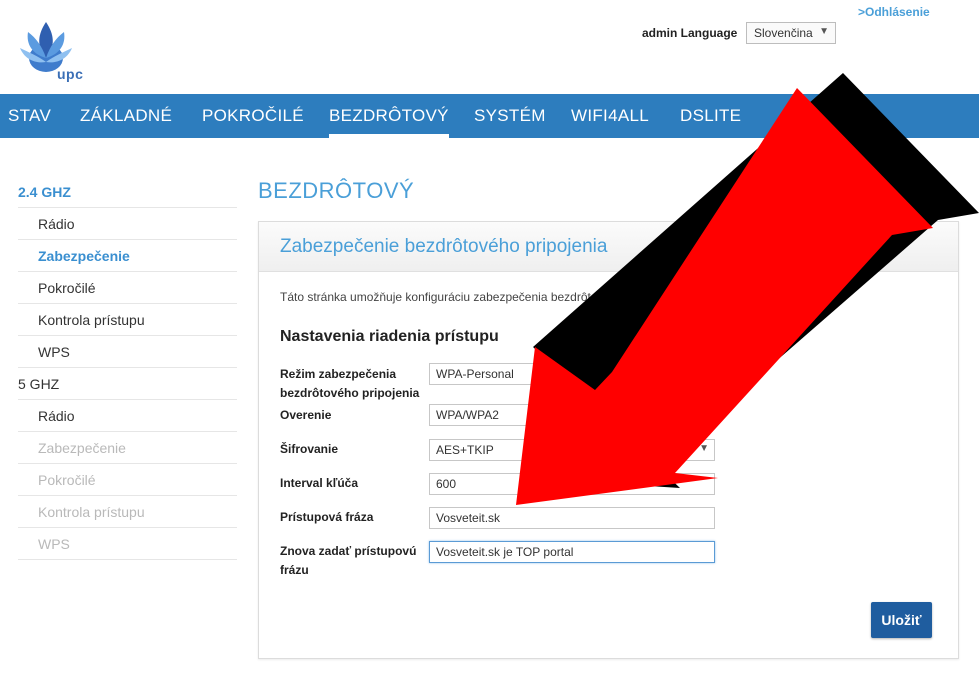 This screenshot has width=979, height=683. What do you see at coordinates (127, 256) in the screenshot?
I see `sidebar-item-24-security: Zabezpečenie` at bounding box center [127, 256].